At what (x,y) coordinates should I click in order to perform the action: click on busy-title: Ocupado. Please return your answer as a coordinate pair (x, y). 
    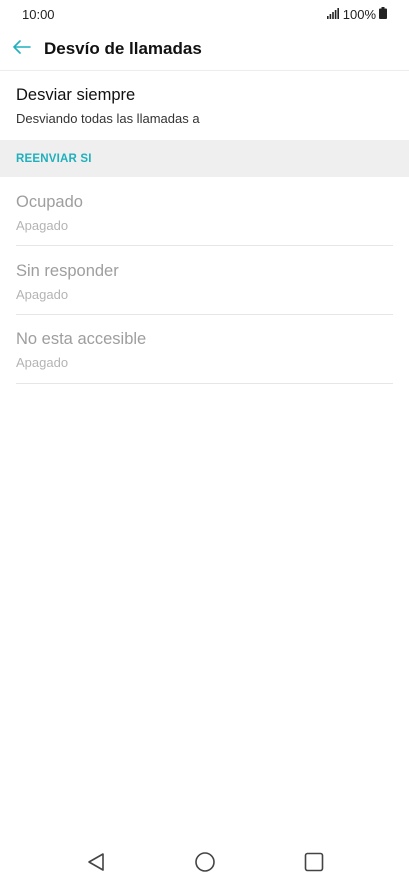
    Looking at the image, I should click on (49, 202).